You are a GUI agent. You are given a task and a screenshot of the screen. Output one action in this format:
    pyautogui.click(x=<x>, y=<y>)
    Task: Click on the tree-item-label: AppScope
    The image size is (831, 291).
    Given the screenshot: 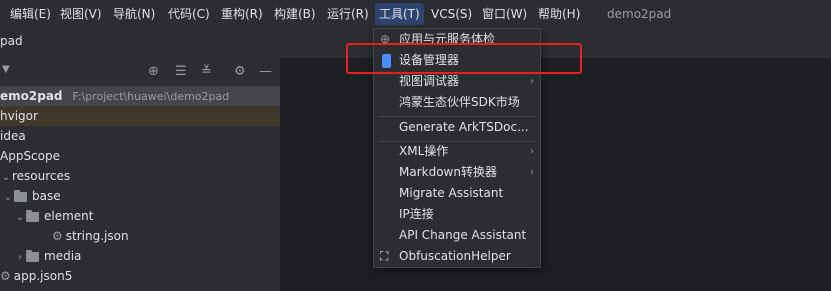 What is the action you would take?
    pyautogui.click(x=30, y=156)
    